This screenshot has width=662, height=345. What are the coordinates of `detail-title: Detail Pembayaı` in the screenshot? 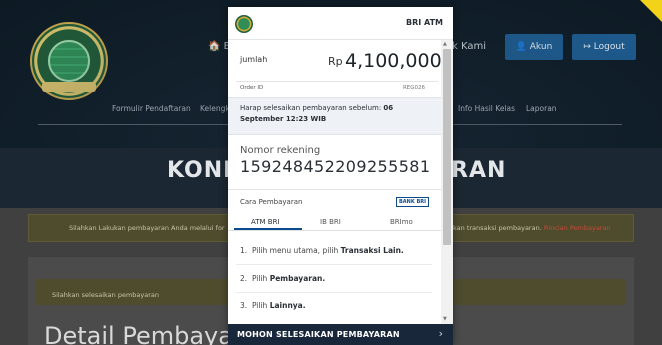 It's located at (142, 333).